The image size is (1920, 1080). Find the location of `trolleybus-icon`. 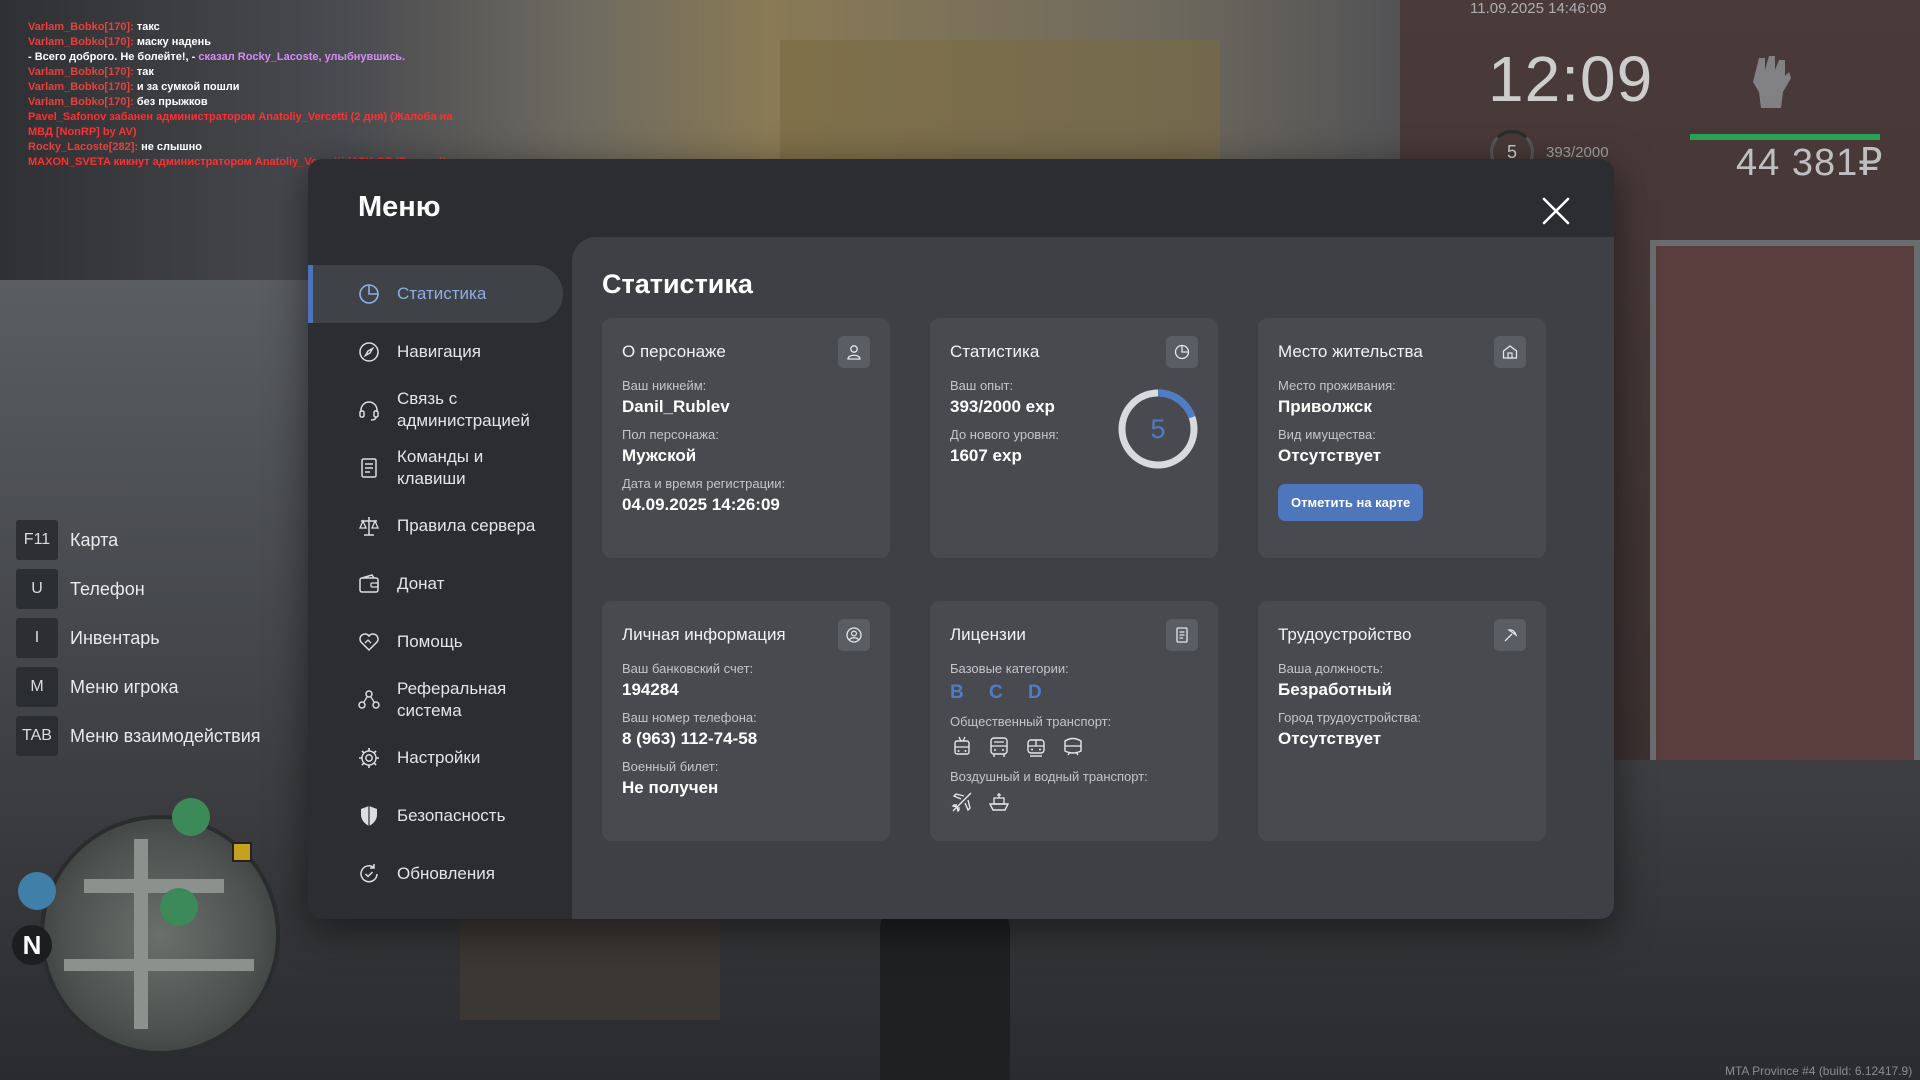

trolleybus-icon is located at coordinates (962, 747).